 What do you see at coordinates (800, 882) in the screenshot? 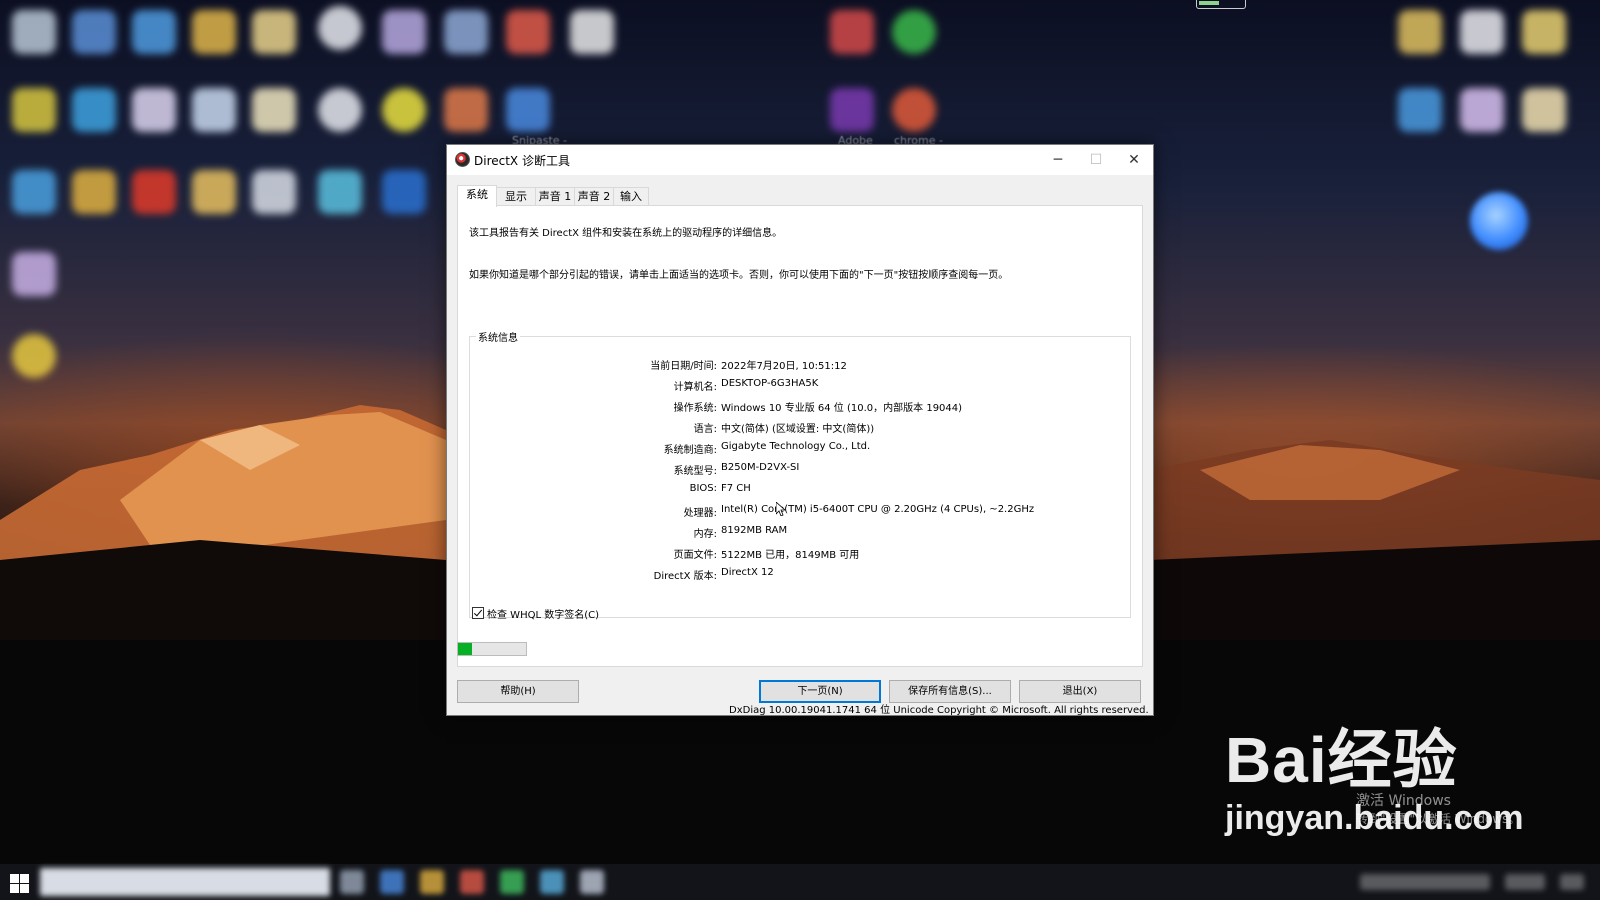
I see `taskbar` at bounding box center [800, 882].